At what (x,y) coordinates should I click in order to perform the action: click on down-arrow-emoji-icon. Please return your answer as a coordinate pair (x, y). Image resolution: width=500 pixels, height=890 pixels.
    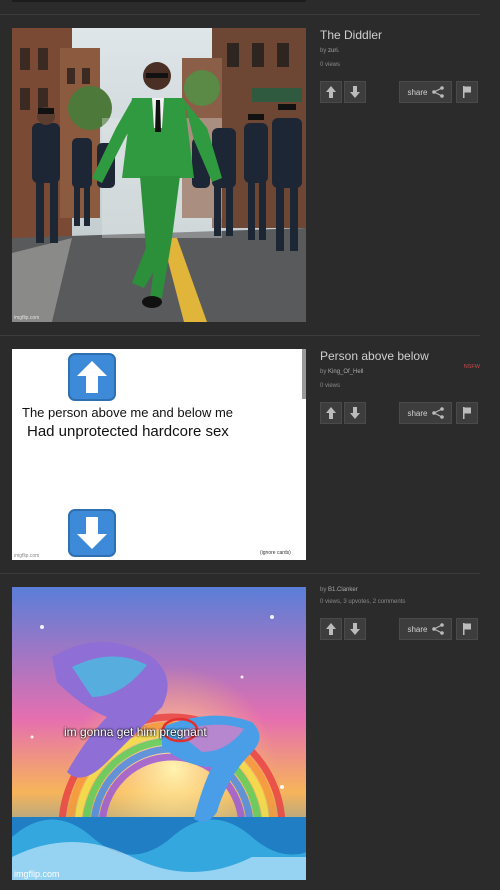
    Looking at the image, I should click on (92, 533).